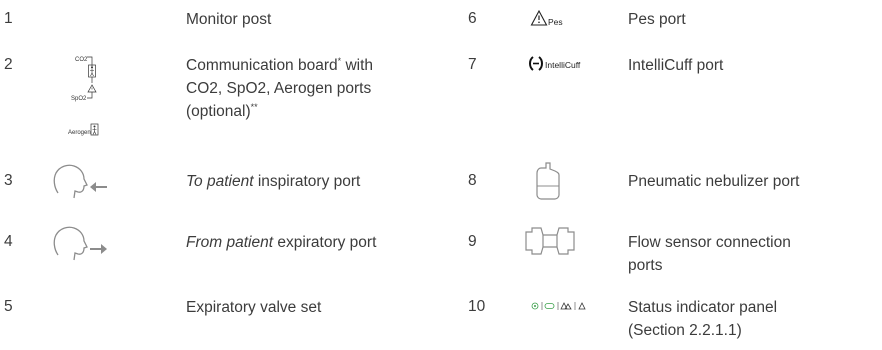  I want to click on item-number: 1, so click(8, 18).